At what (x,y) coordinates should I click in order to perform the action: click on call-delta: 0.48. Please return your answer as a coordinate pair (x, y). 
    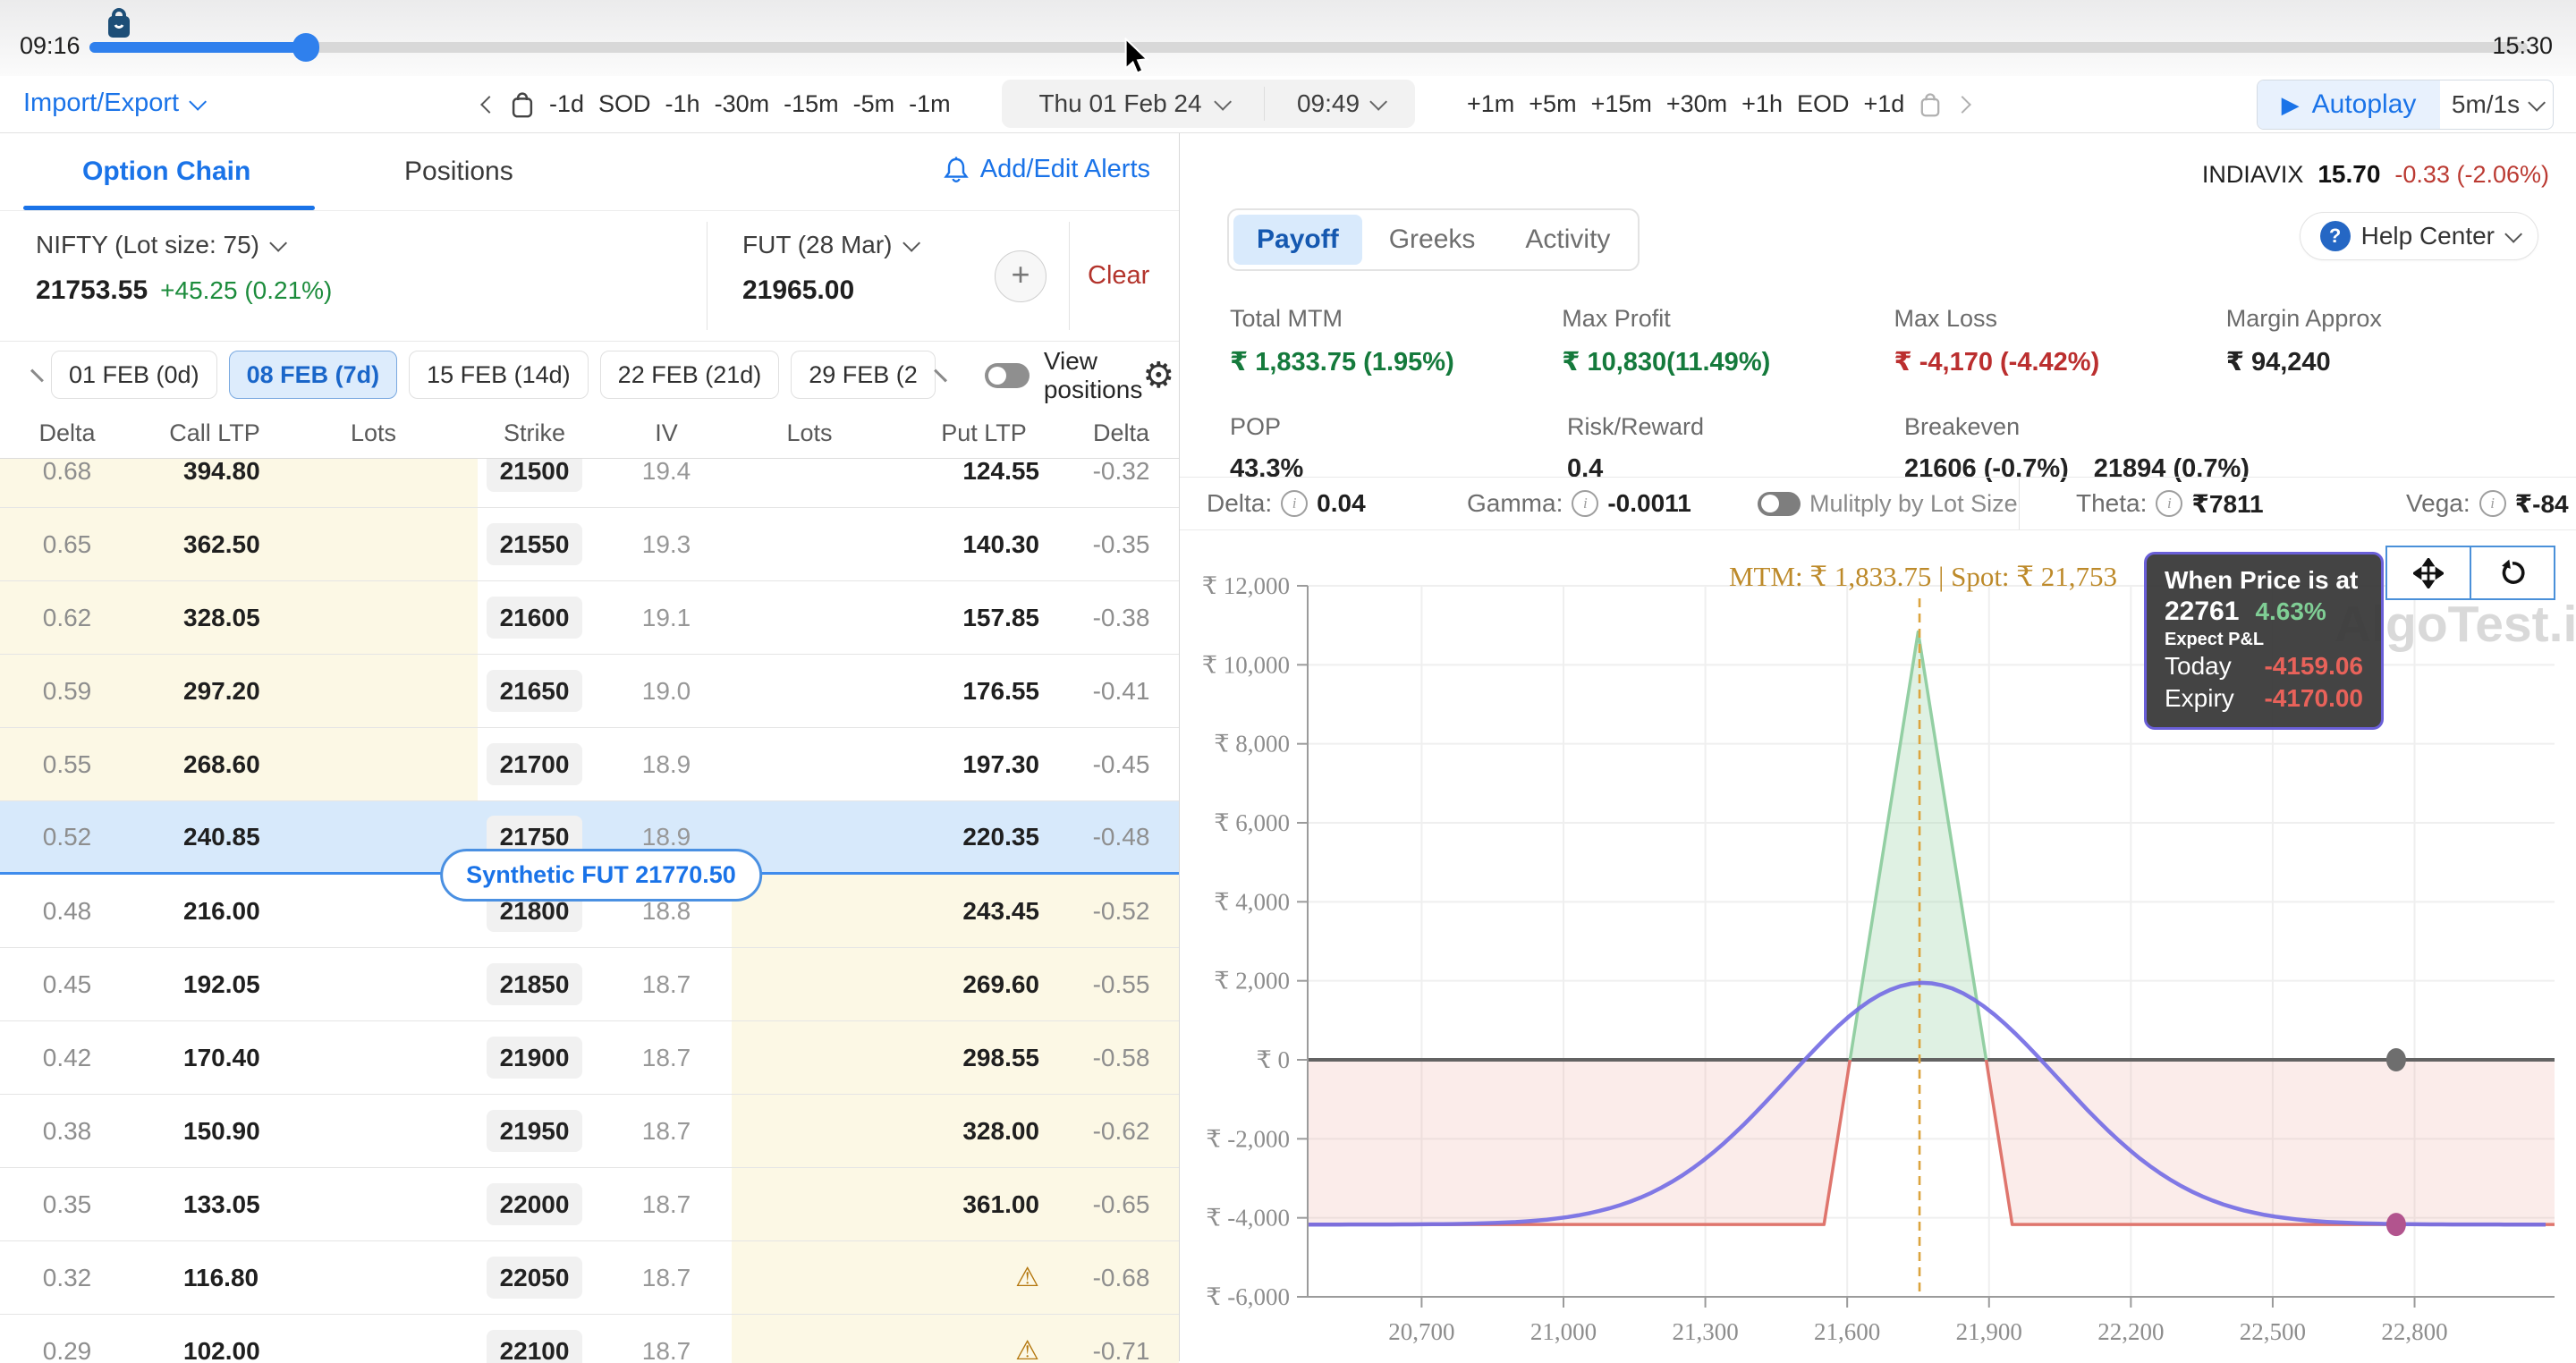
    Looking at the image, I should click on (67, 912).